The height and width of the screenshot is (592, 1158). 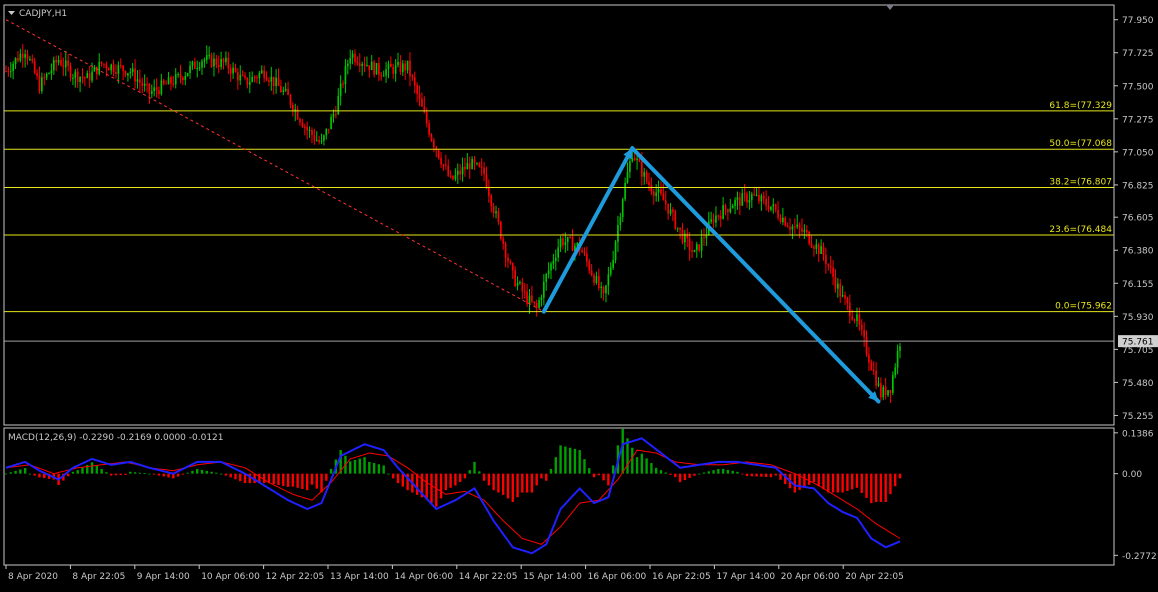 I want to click on price-tick-label: 77.050, so click(x=1138, y=153).